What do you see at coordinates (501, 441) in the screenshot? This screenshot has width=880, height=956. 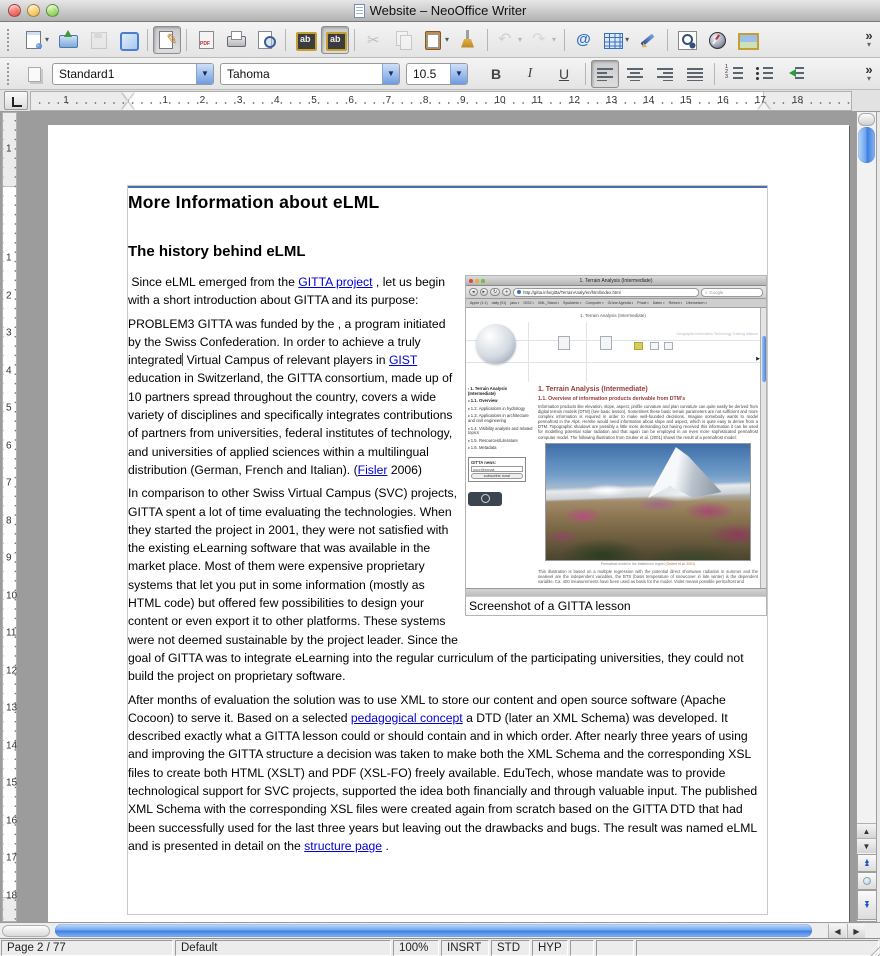 I see `gitta-nav-item: ♦1.5. Resources/Literature` at bounding box center [501, 441].